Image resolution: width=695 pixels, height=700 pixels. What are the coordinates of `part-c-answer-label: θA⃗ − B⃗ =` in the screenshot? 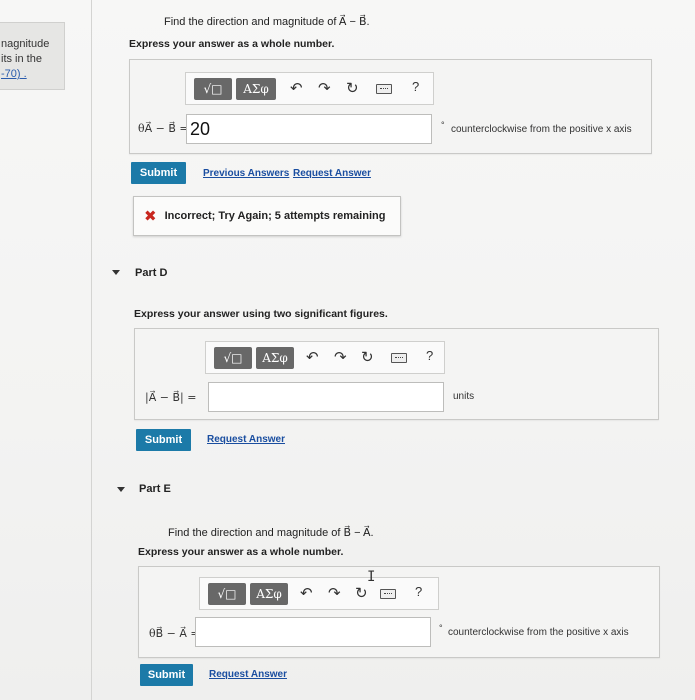 It's located at (163, 128).